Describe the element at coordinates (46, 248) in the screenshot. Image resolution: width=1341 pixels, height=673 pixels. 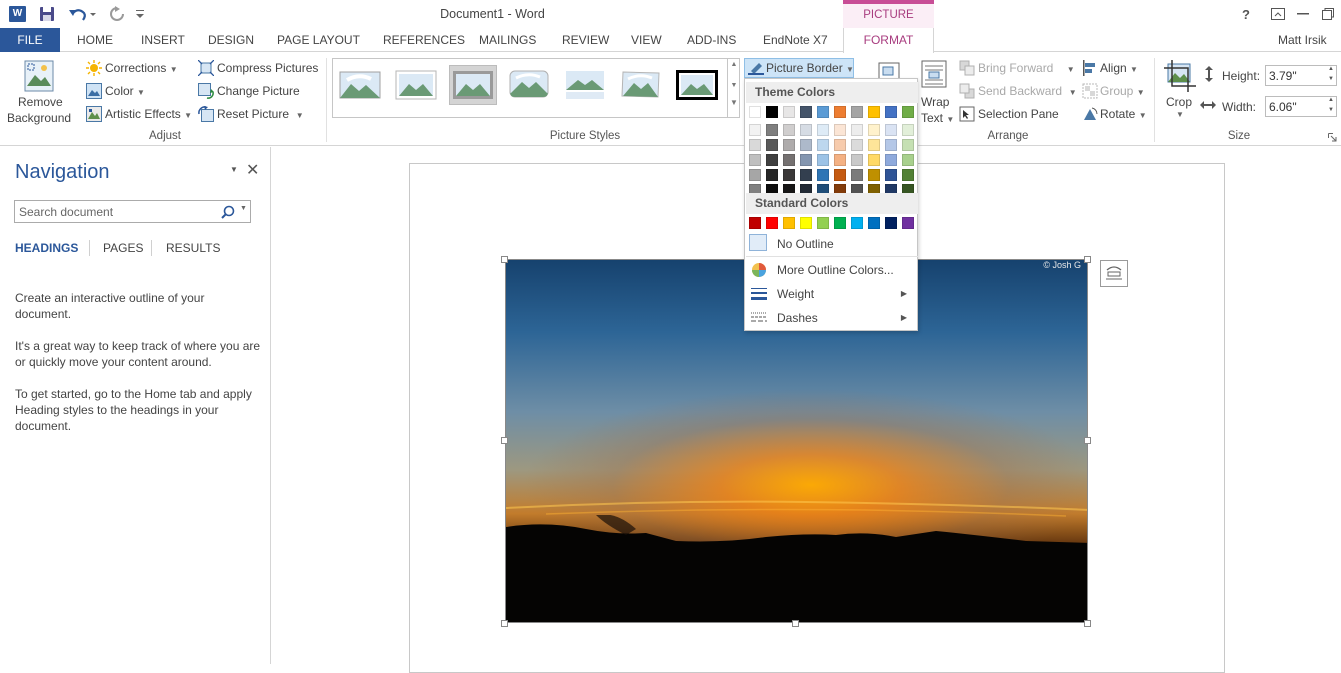
I see `nav-tab-headings: HEADINGS` at that location.